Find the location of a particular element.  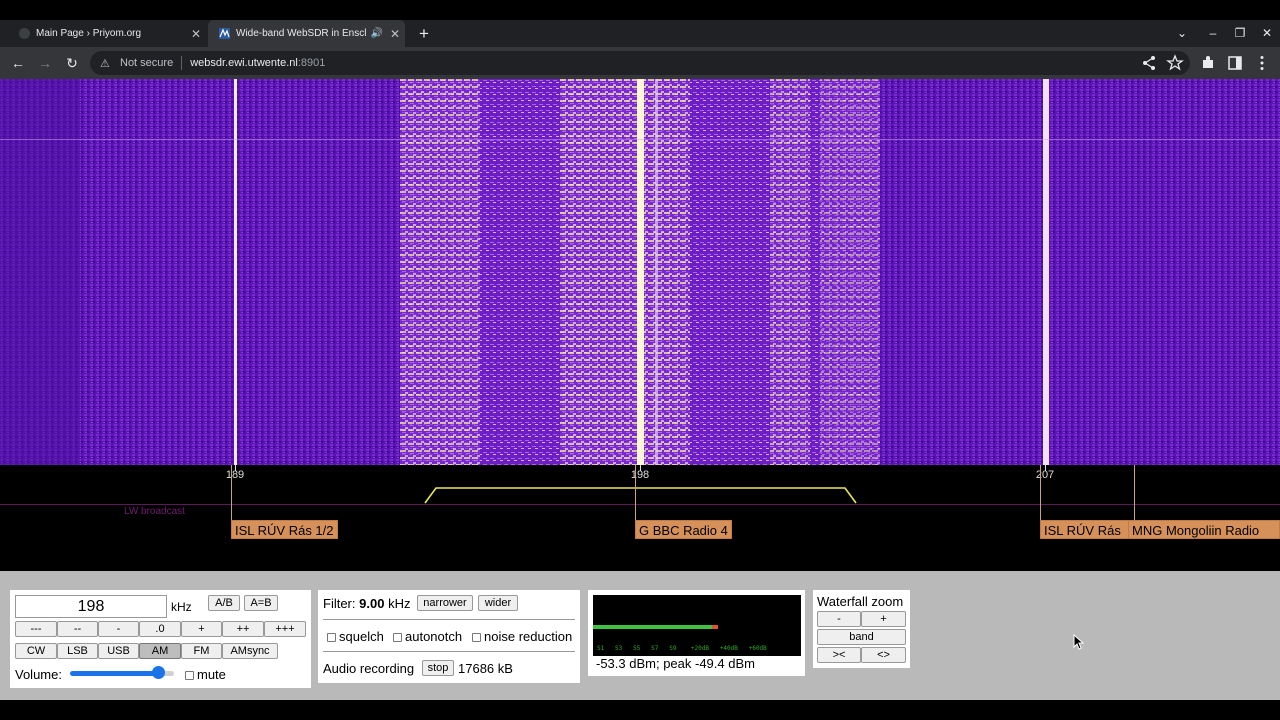

squelch-checkbox: squelch is located at coordinates (355, 636).